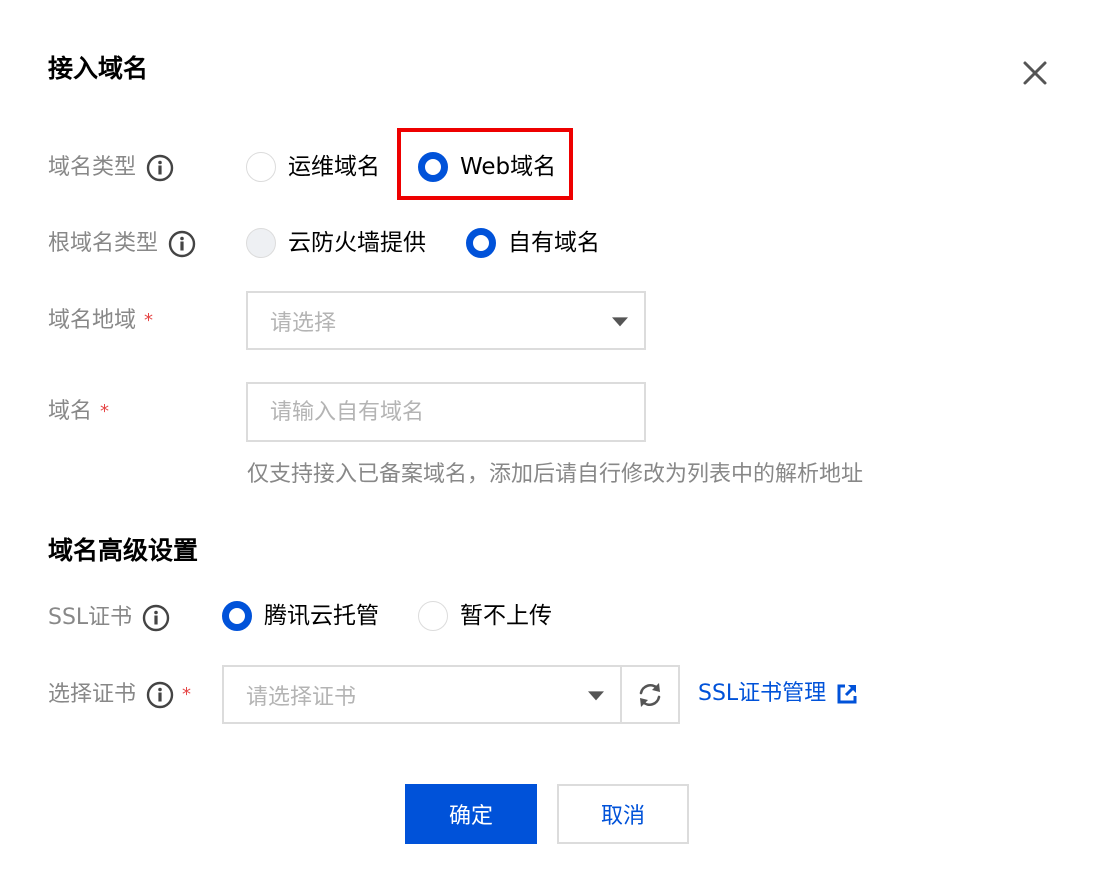 The width and height of the screenshot is (1094, 888). I want to click on radio-no-upload-label: 暂不上传, so click(506, 616).